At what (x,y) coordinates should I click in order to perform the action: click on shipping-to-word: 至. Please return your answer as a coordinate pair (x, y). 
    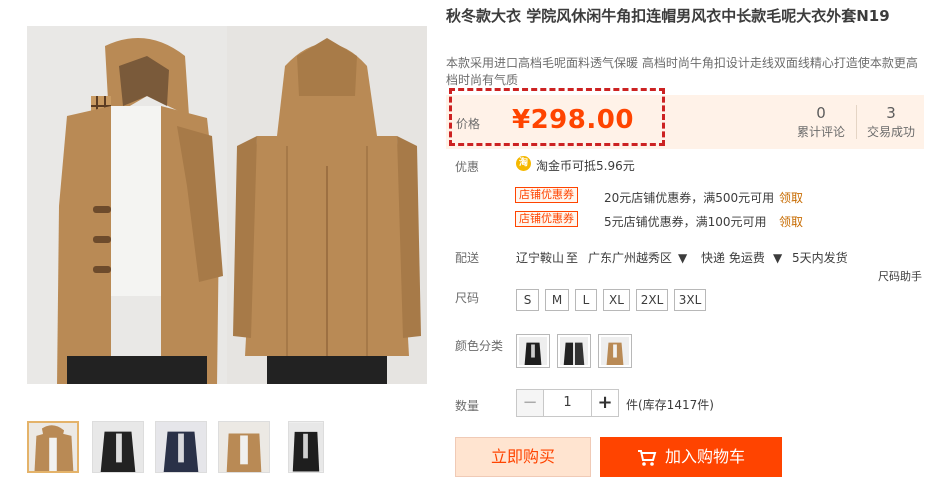
    Looking at the image, I should click on (572, 258).